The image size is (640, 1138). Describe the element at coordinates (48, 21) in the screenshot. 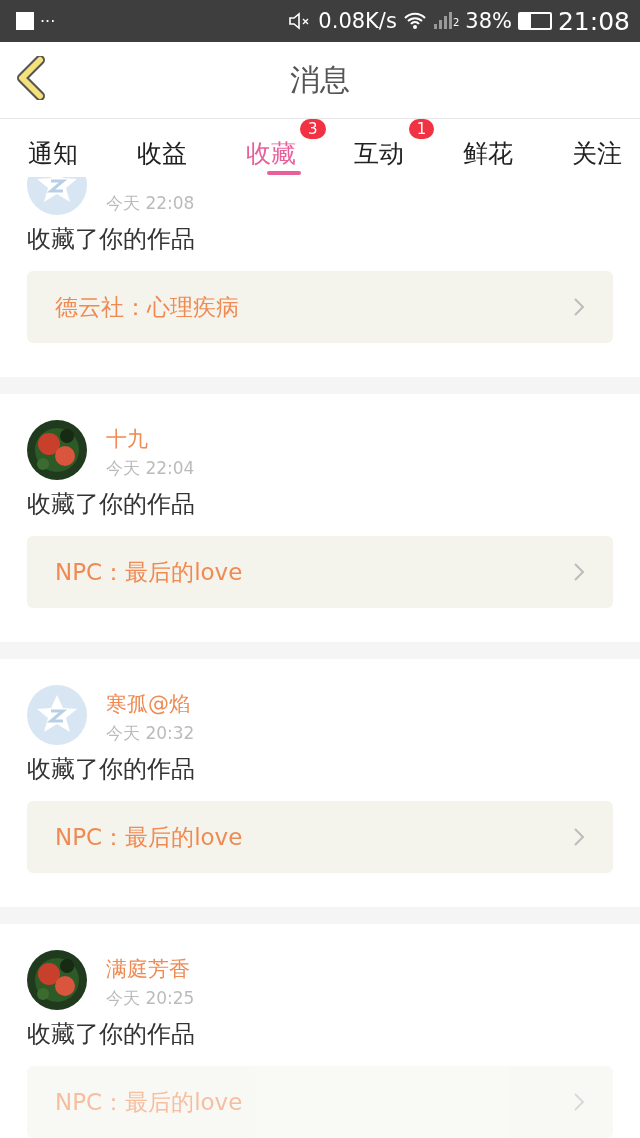

I see `more-notifications: ···` at that location.